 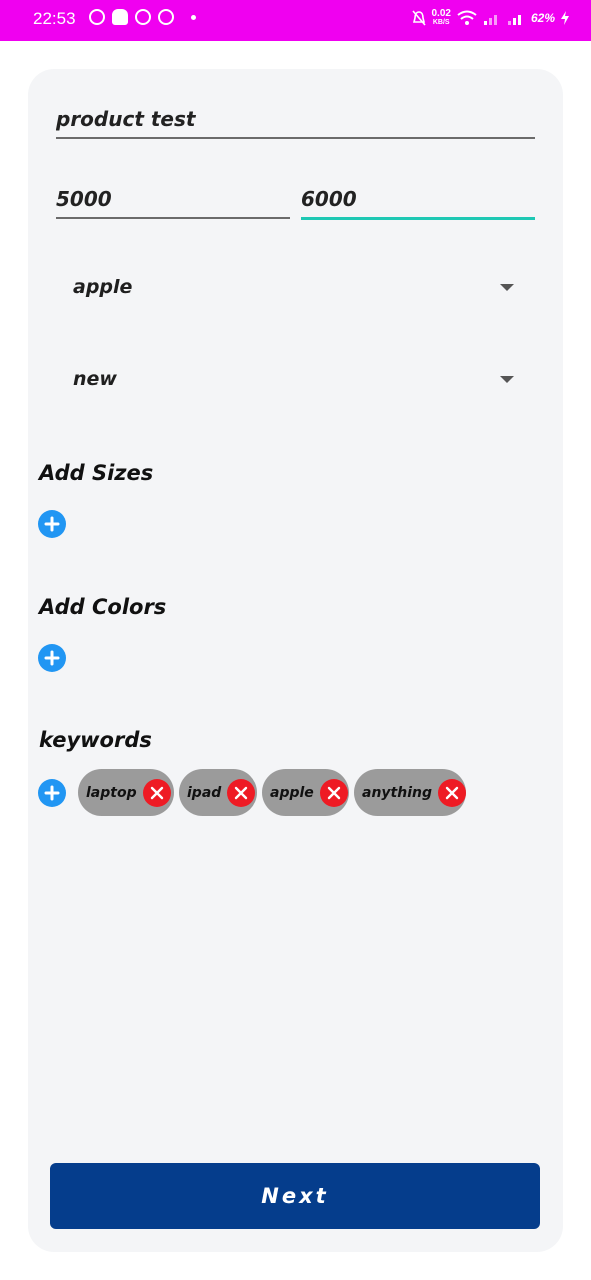 I want to click on signal-icon, so click(x=490, y=20).